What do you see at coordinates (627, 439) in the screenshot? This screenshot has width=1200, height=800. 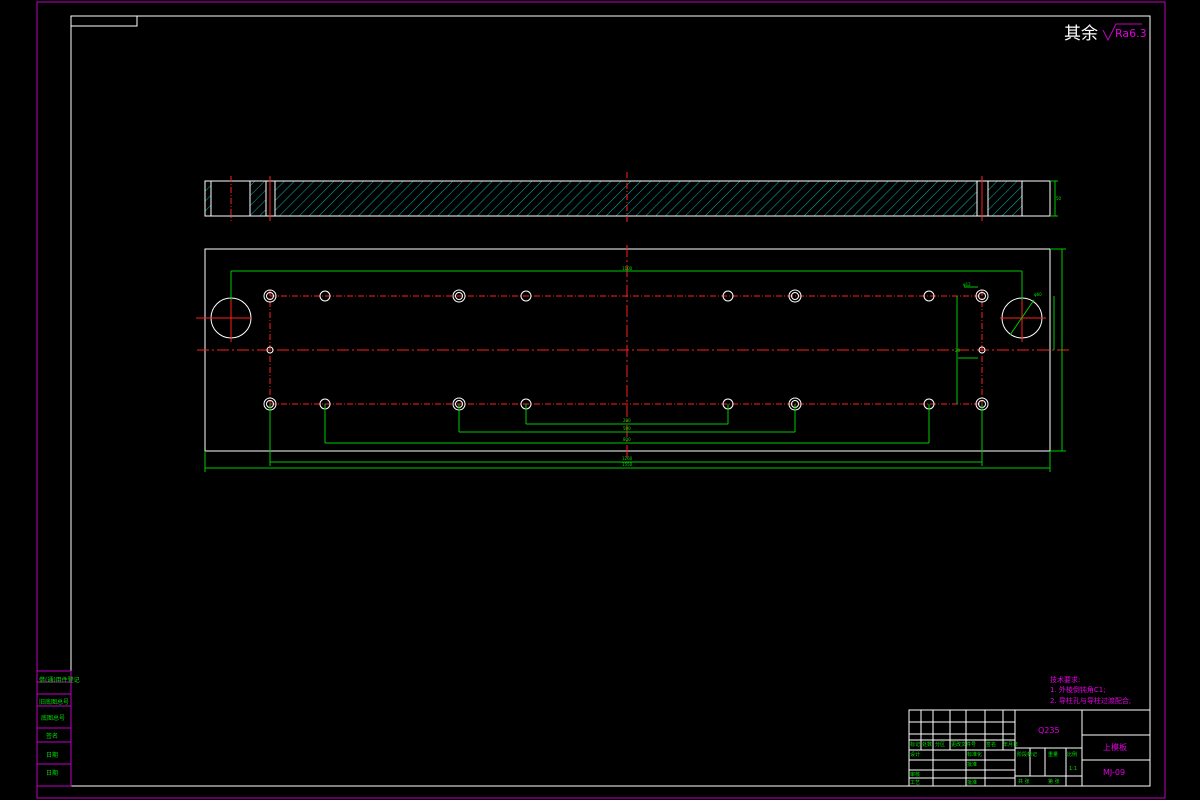 I see `dim-span-c: 800` at bounding box center [627, 439].